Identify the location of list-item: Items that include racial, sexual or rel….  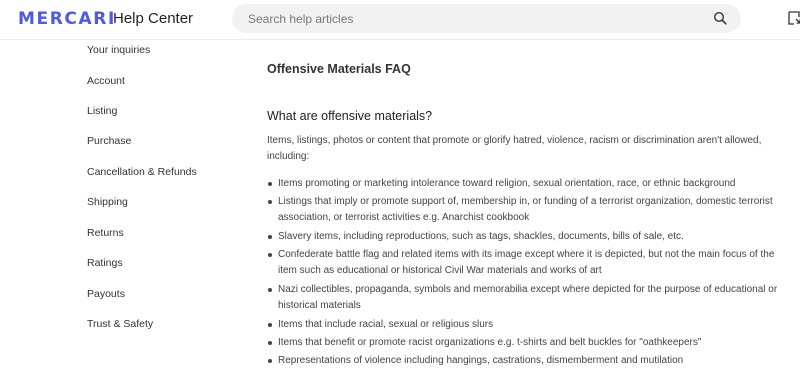
(527, 325).